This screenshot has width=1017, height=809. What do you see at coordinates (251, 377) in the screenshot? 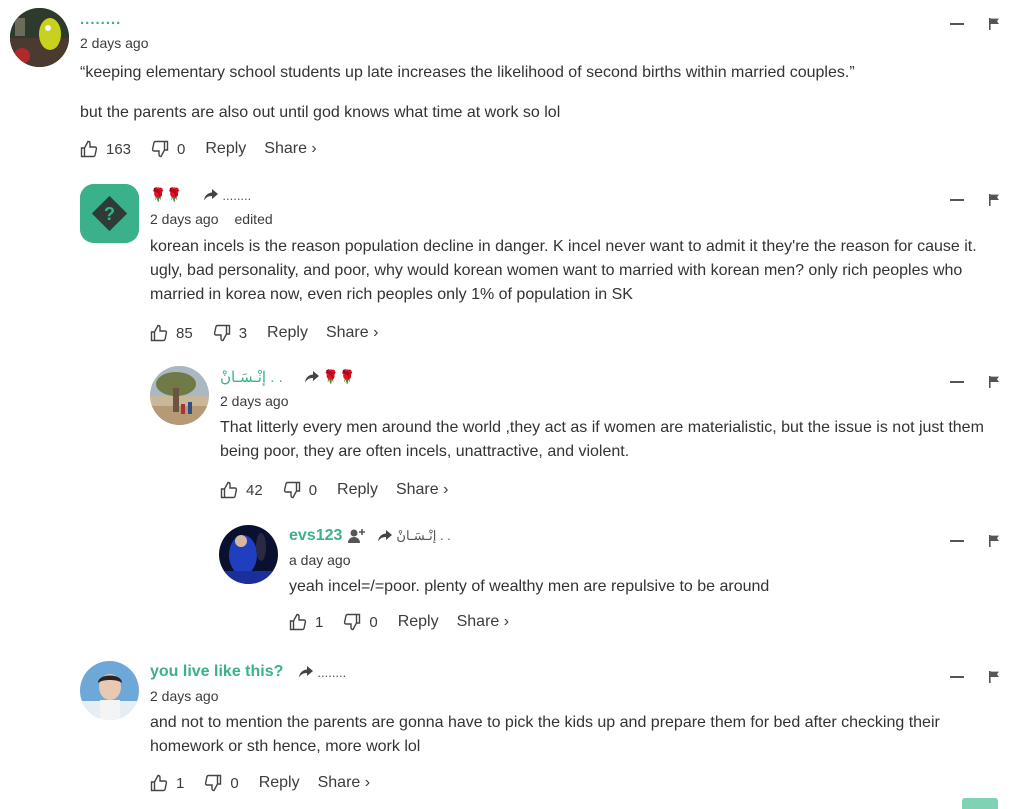
I see `username: إنْـسَـانْ . .` at bounding box center [251, 377].